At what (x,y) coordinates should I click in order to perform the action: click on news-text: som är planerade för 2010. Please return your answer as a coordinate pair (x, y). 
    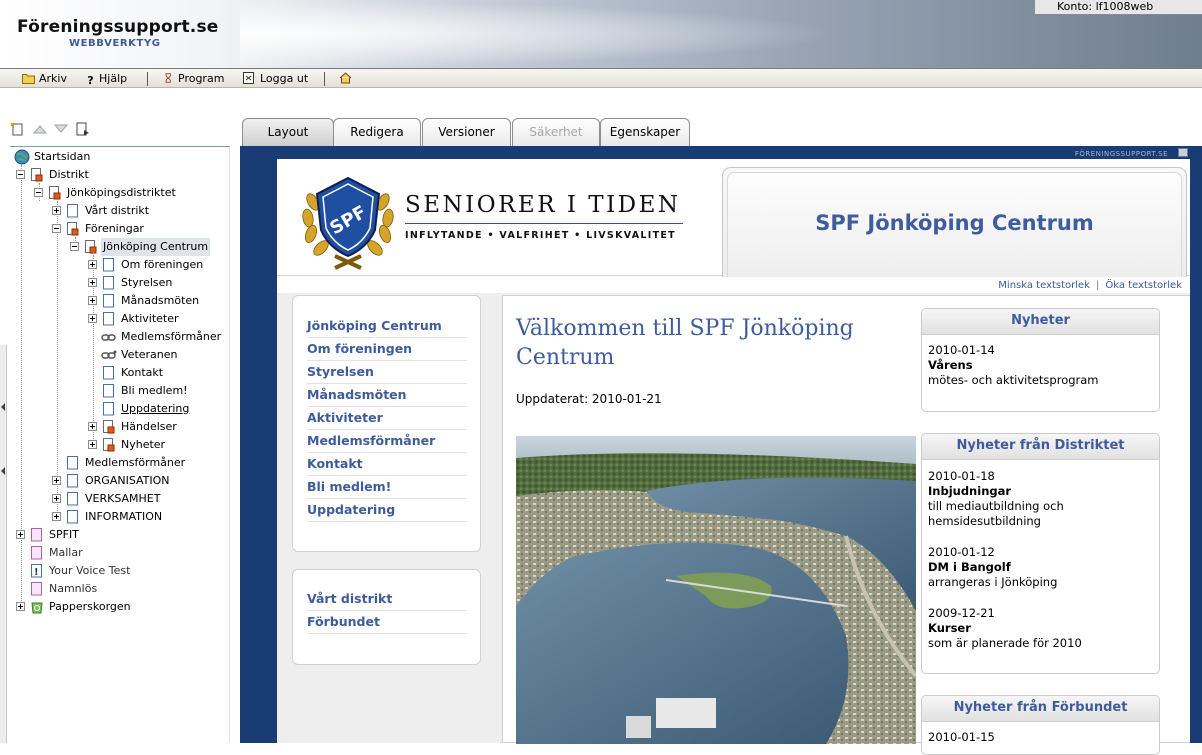
    Looking at the image, I should click on (1005, 643).